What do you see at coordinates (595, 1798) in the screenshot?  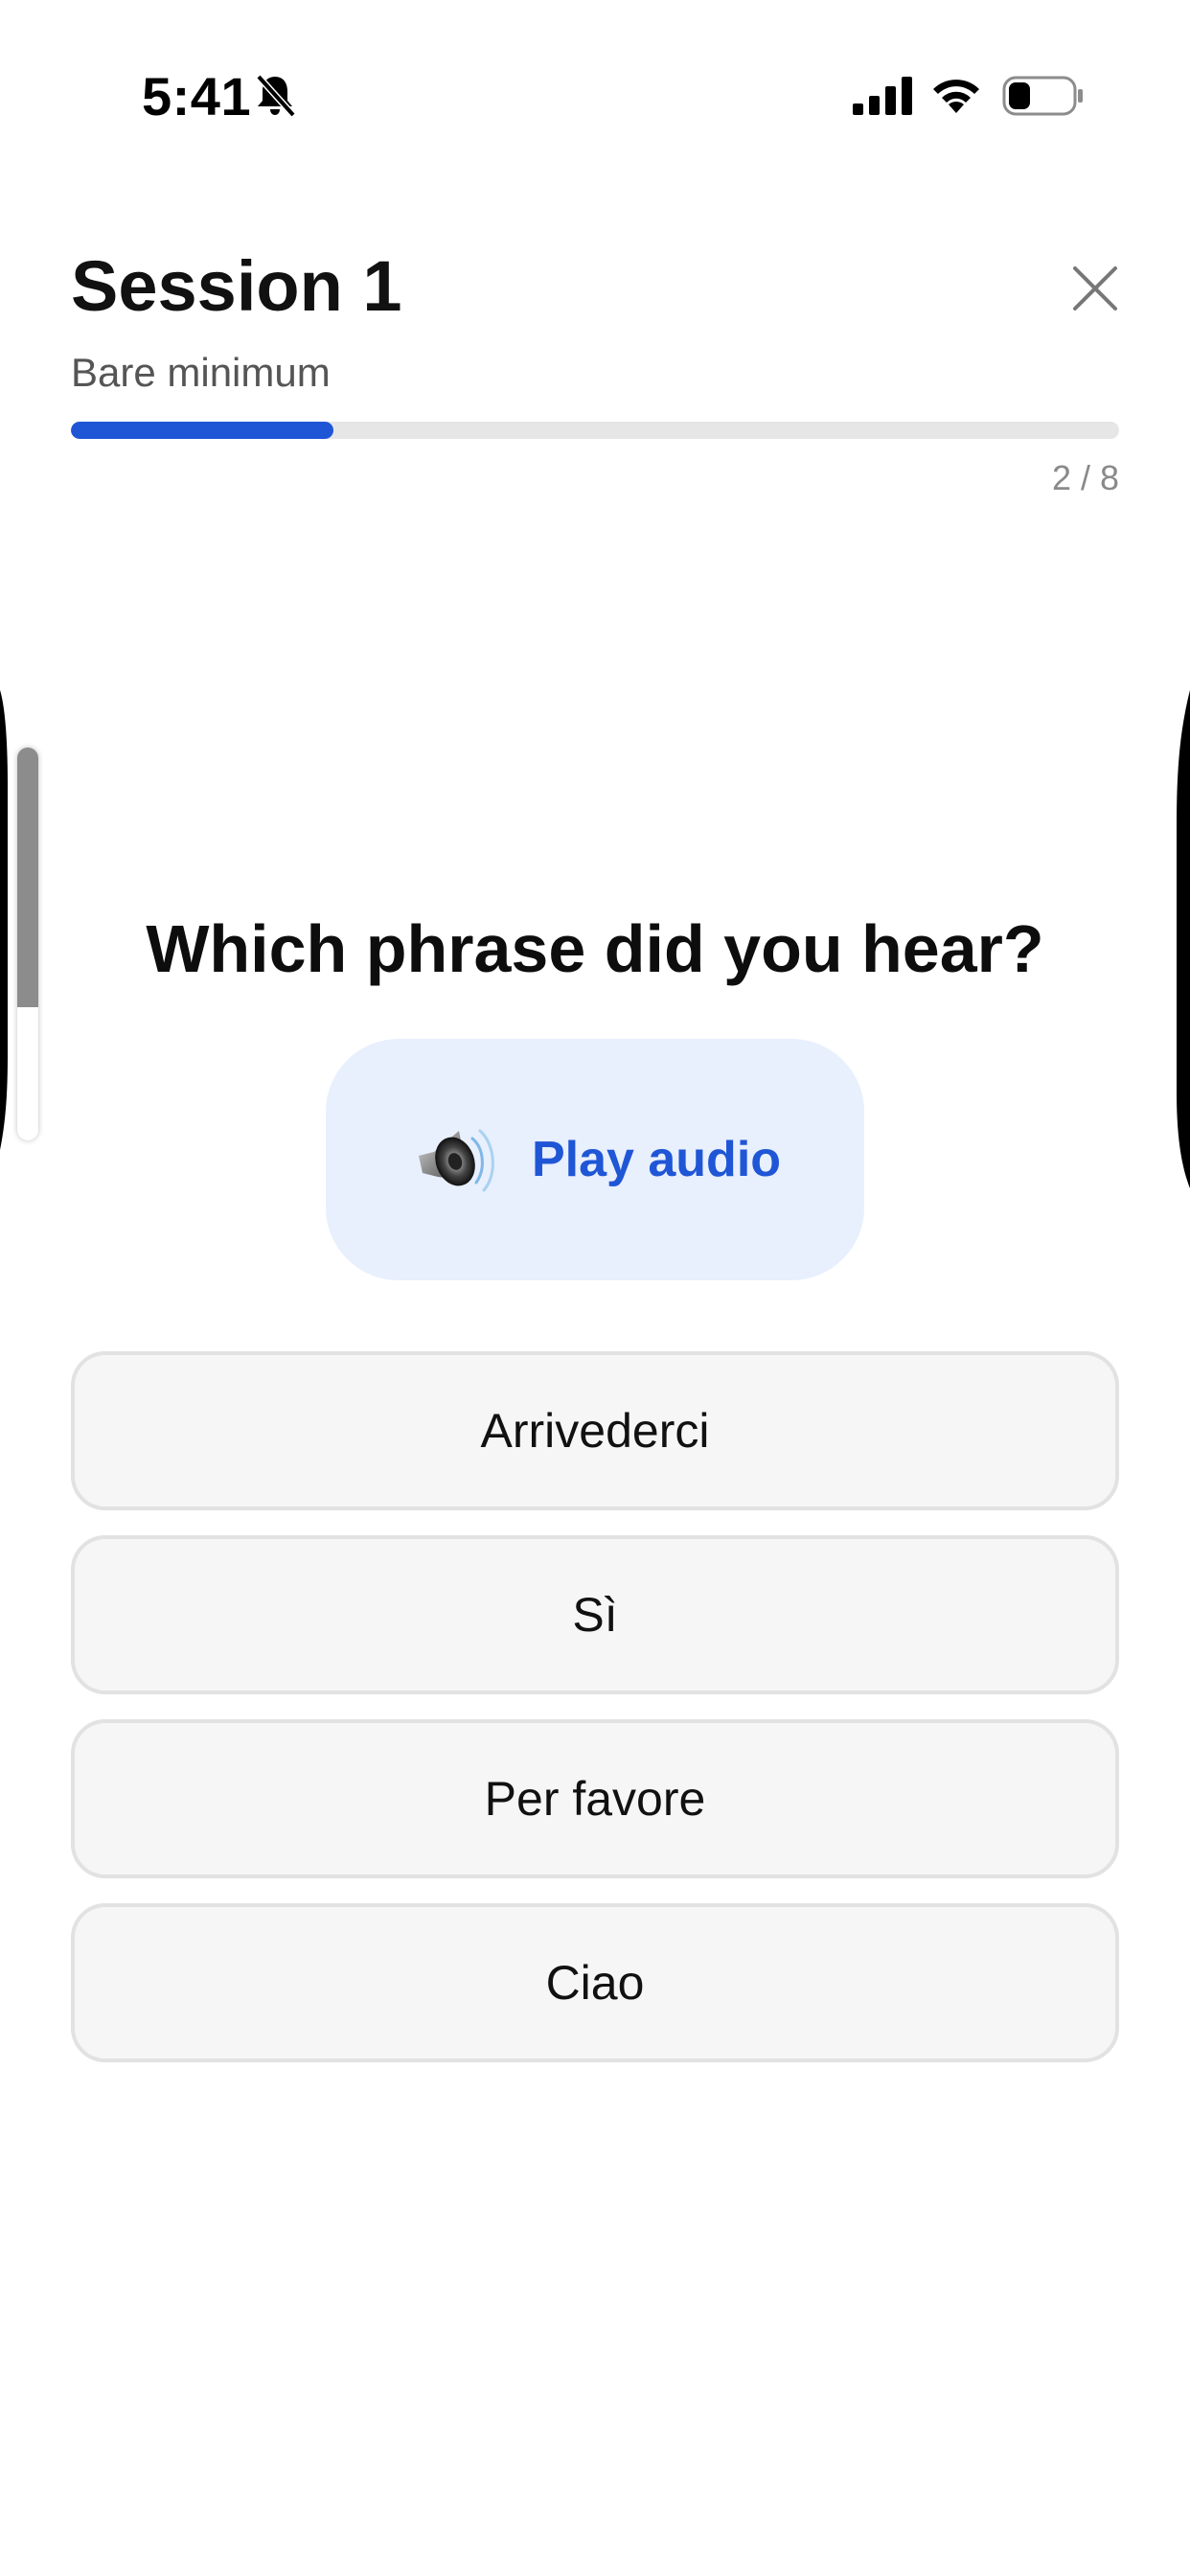 I see `option-button: Per favore` at bounding box center [595, 1798].